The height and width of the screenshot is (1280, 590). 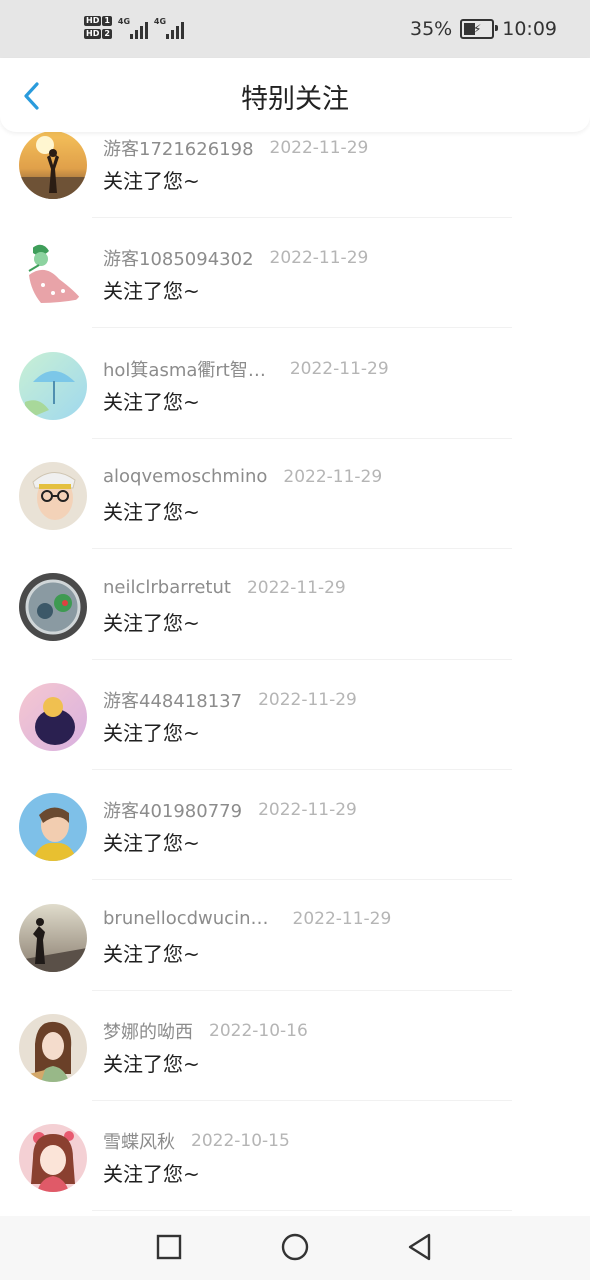 I want to click on list-item: 游客401980779 2022-11-29 关注了您~, so click(x=295, y=848).